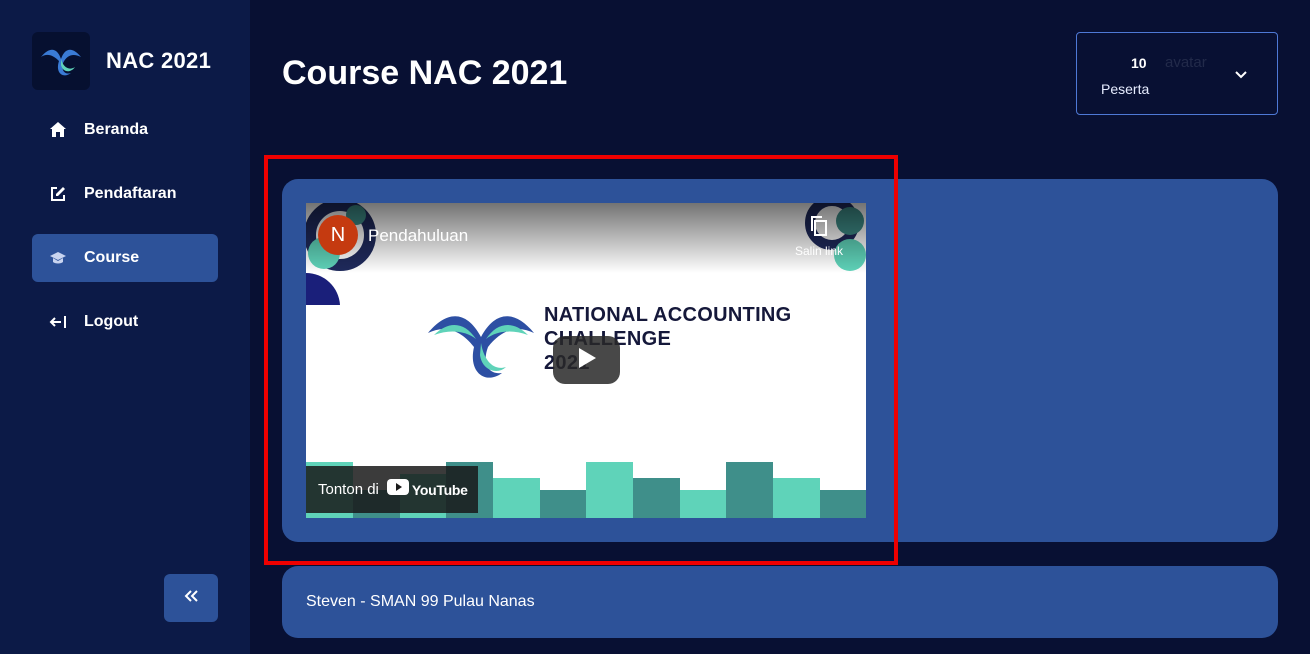 The width and height of the screenshot is (1310, 654). Describe the element at coordinates (1125, 89) in the screenshot. I see `user-role: Peserta` at that location.